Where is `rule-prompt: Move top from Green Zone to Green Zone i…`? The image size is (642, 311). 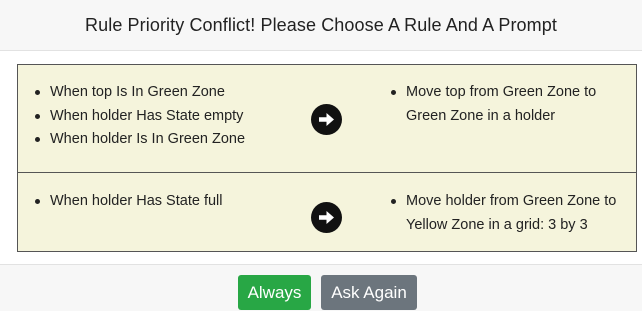 rule-prompt: Move top from Green Zone to Green Zone i… is located at coordinates (513, 104).